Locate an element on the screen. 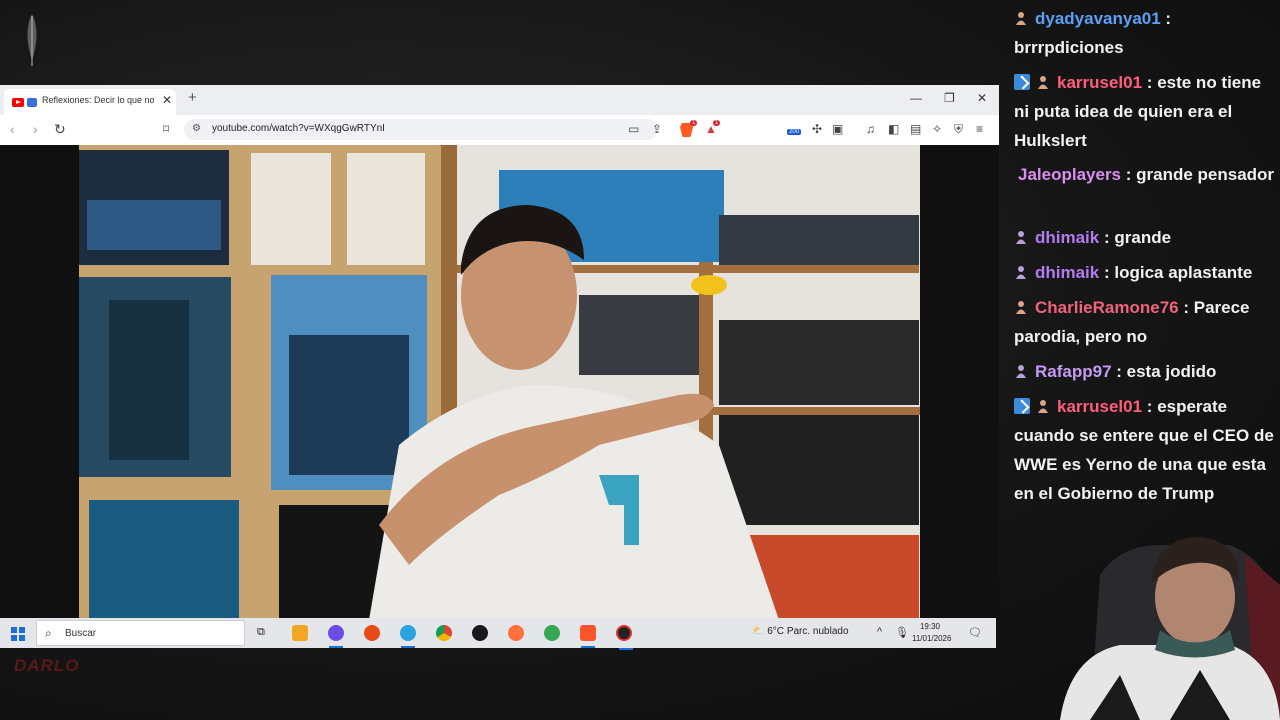 This screenshot has width=1280, height=720. weather-icon: ⛅ is located at coordinates (758, 631).